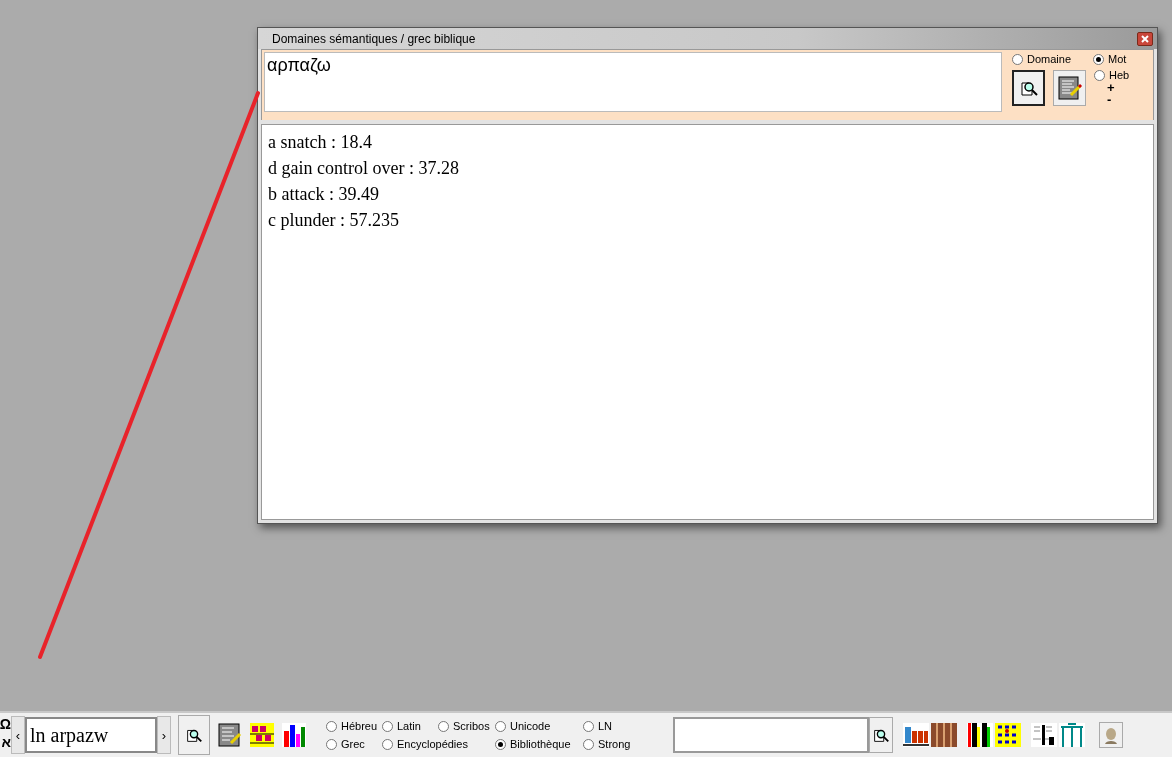  I want to click on result-line: a snatch : 18.4, so click(707, 142).